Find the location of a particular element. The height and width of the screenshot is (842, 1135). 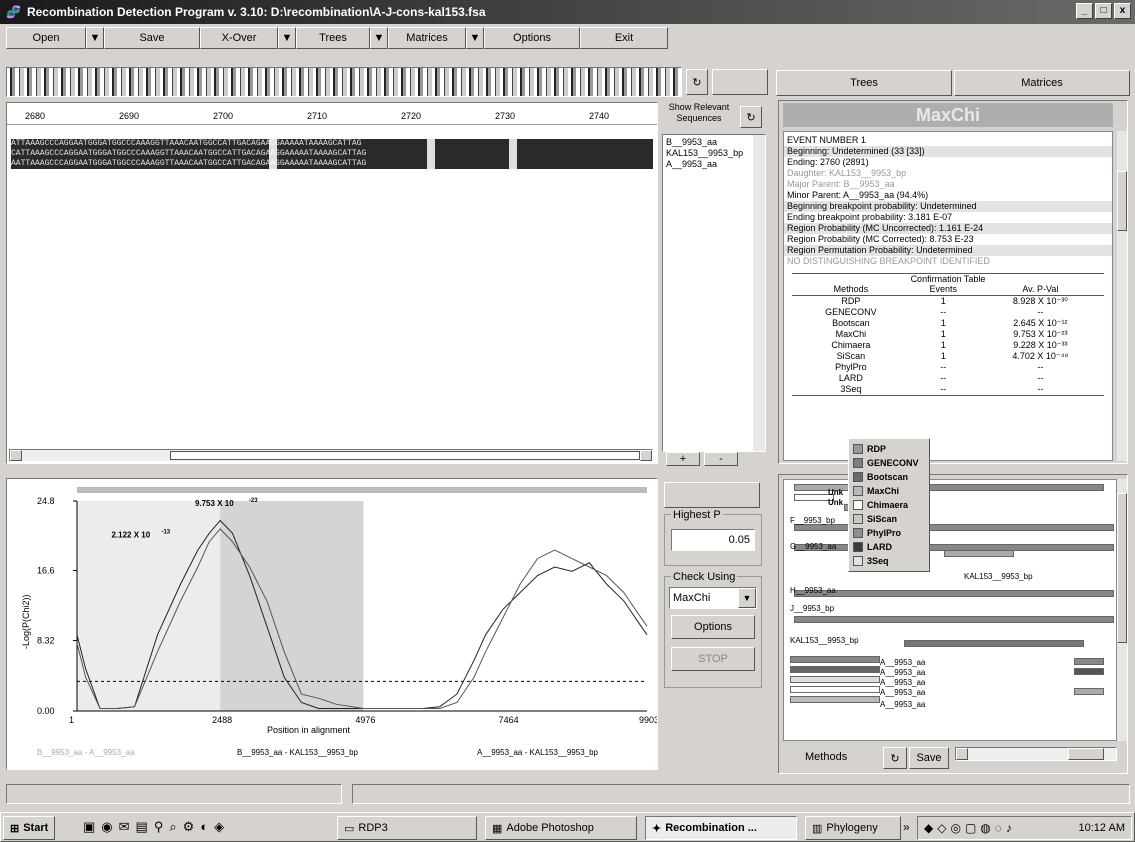

scroll-right-button is located at coordinates (646, 455).